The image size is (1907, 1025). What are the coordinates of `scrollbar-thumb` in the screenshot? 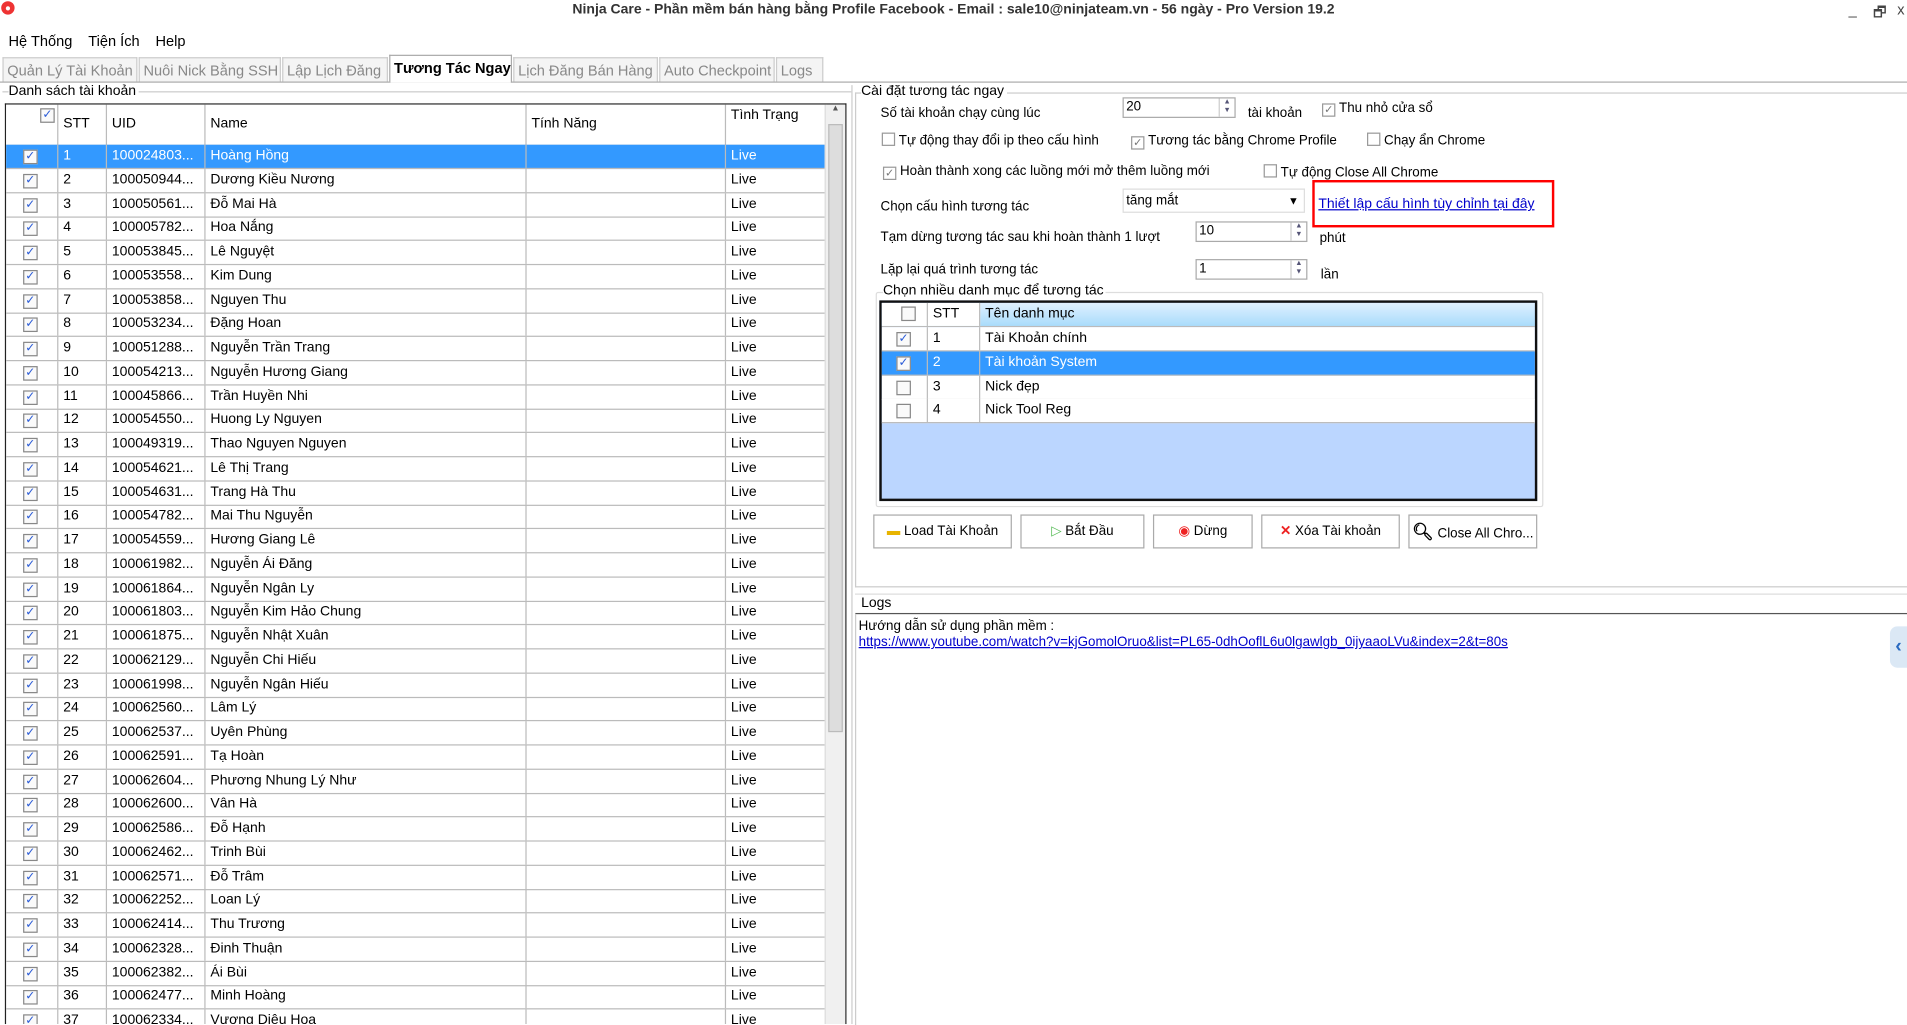 It's located at (835, 428).